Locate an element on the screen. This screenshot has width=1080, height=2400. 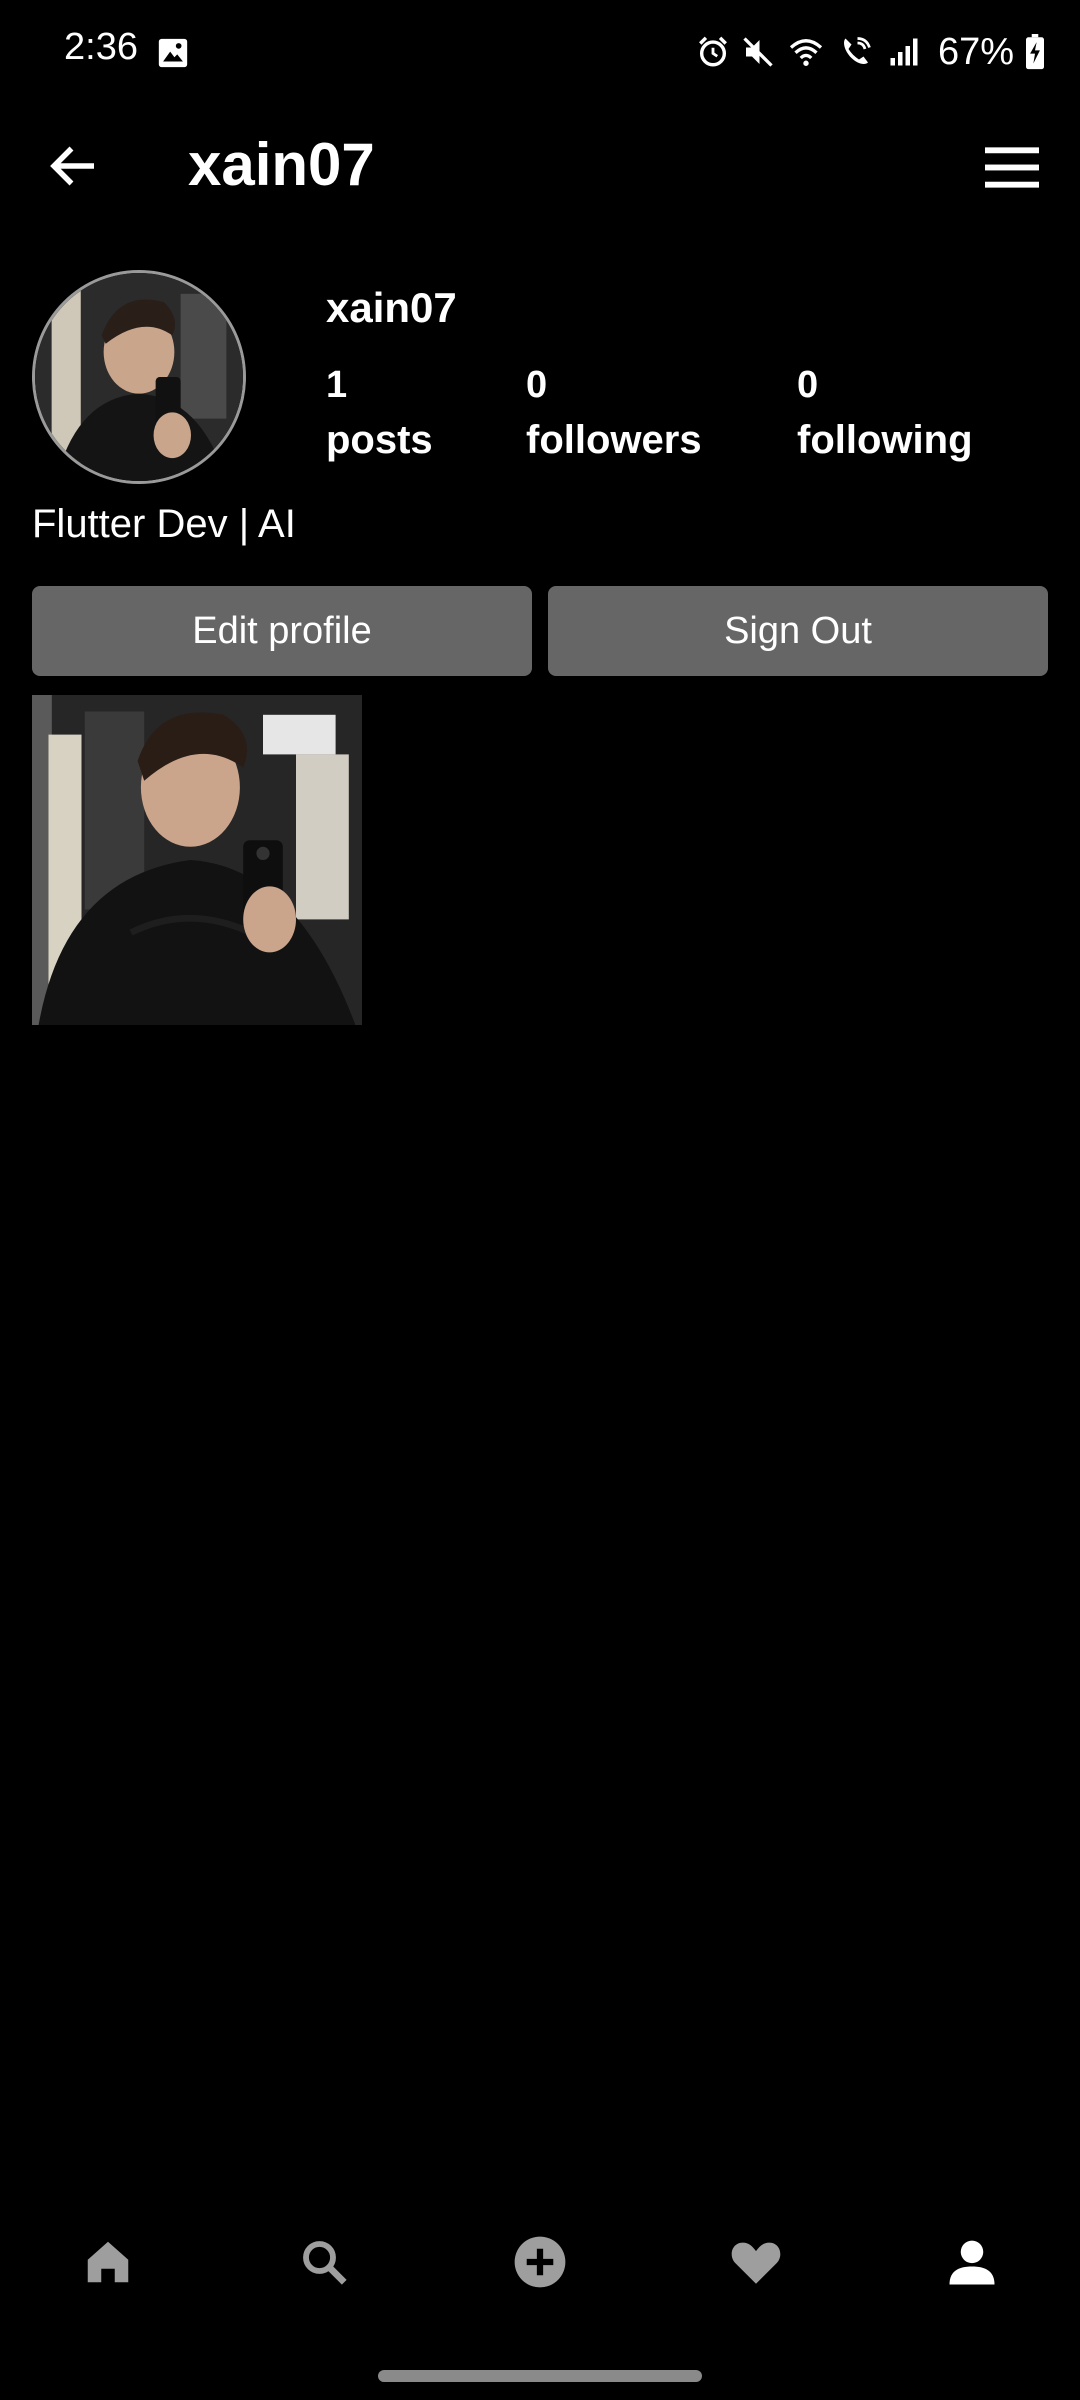
bottom-nav is located at coordinates (540, 2260).